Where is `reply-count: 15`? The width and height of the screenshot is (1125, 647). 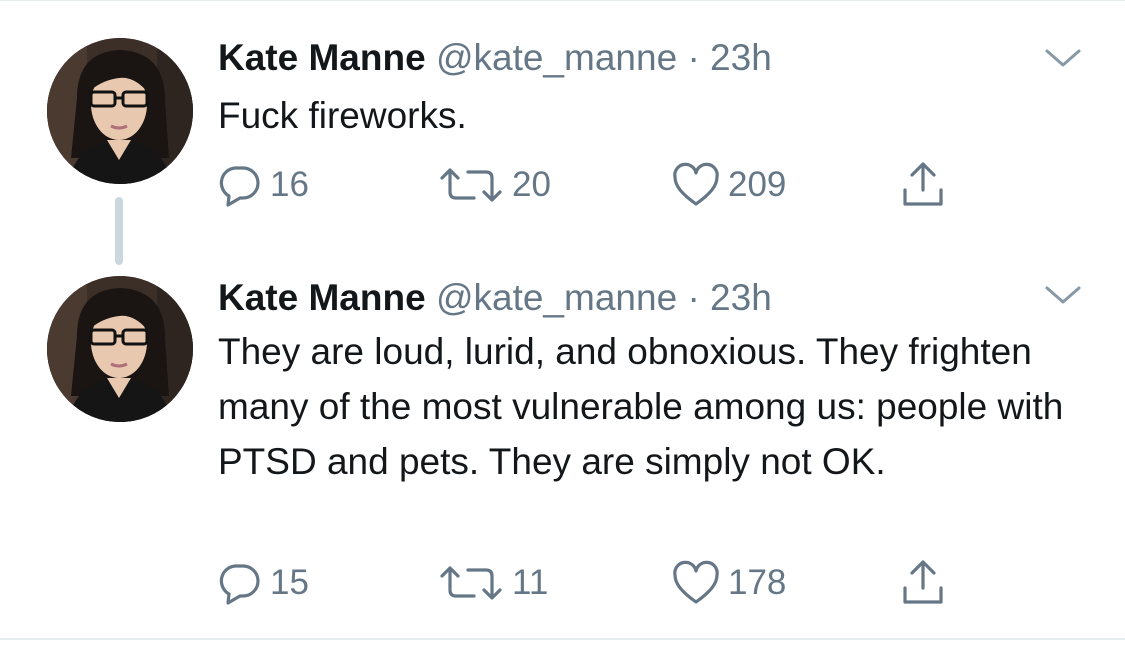
reply-count: 15 is located at coordinates (289, 582).